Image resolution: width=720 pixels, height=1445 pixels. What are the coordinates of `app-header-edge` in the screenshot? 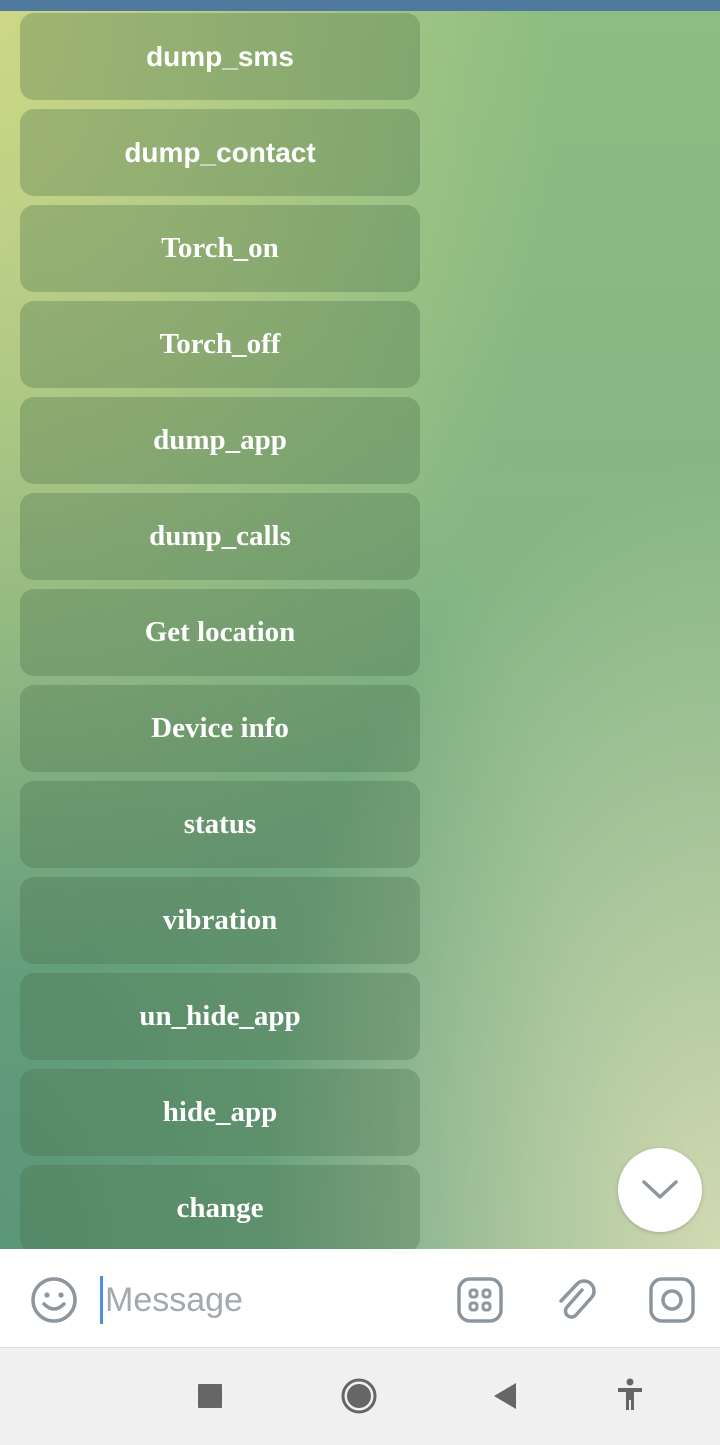 It's located at (360, 5).